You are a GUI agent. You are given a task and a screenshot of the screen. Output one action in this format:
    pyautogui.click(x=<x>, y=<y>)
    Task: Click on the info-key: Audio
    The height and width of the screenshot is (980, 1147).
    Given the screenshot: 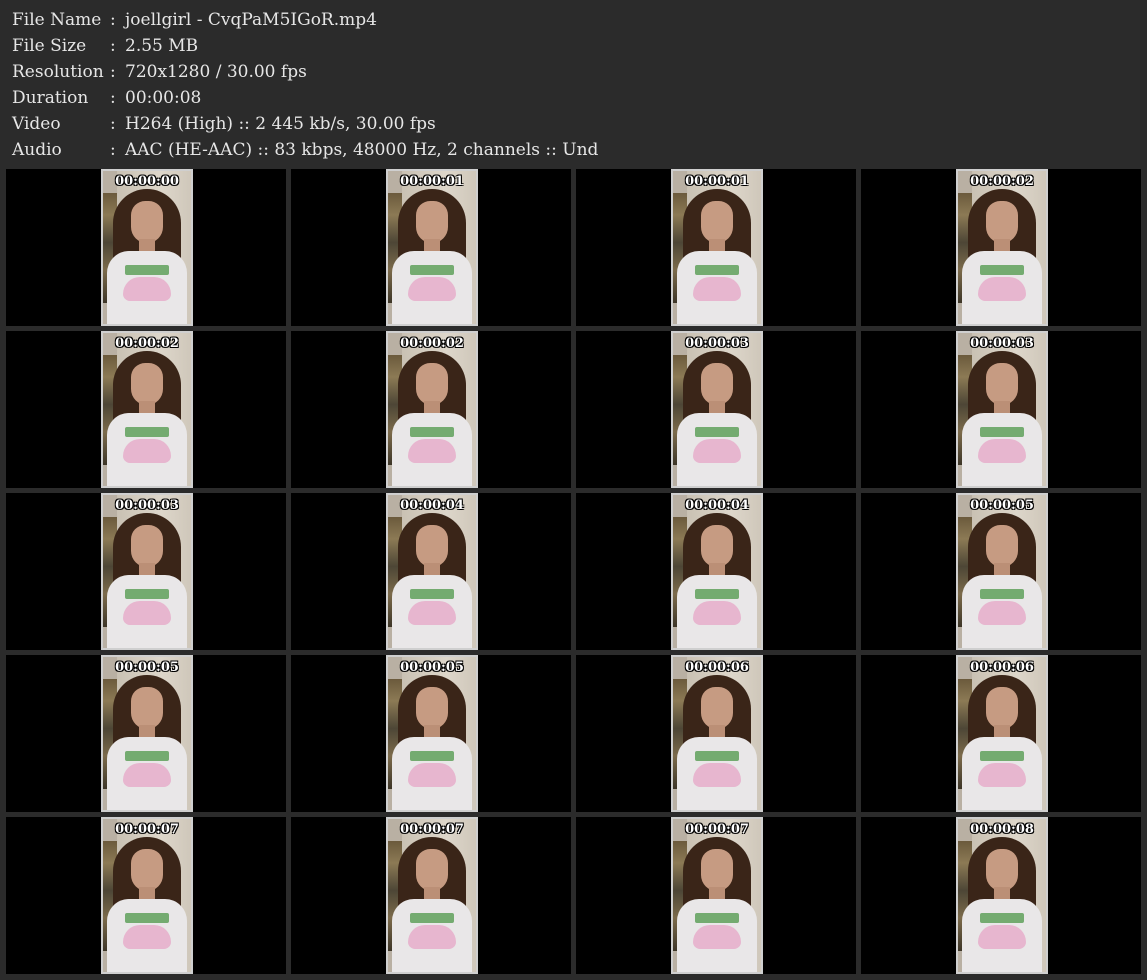 What is the action you would take?
    pyautogui.click(x=37, y=150)
    